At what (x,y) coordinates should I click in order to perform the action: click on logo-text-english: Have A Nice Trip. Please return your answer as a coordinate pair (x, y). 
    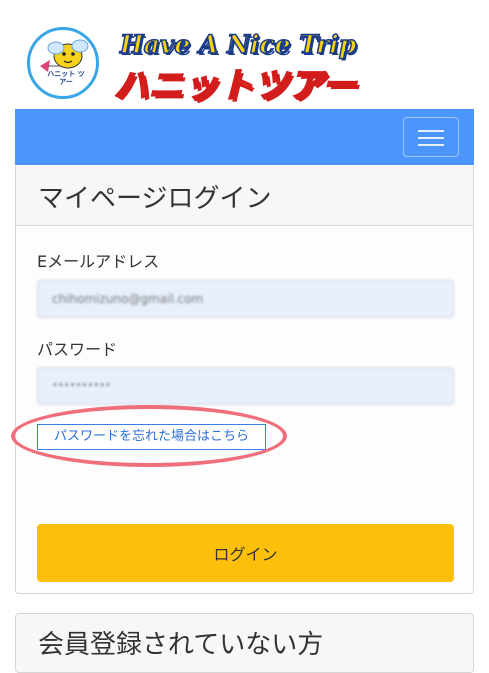
    Looking at the image, I should click on (238, 44).